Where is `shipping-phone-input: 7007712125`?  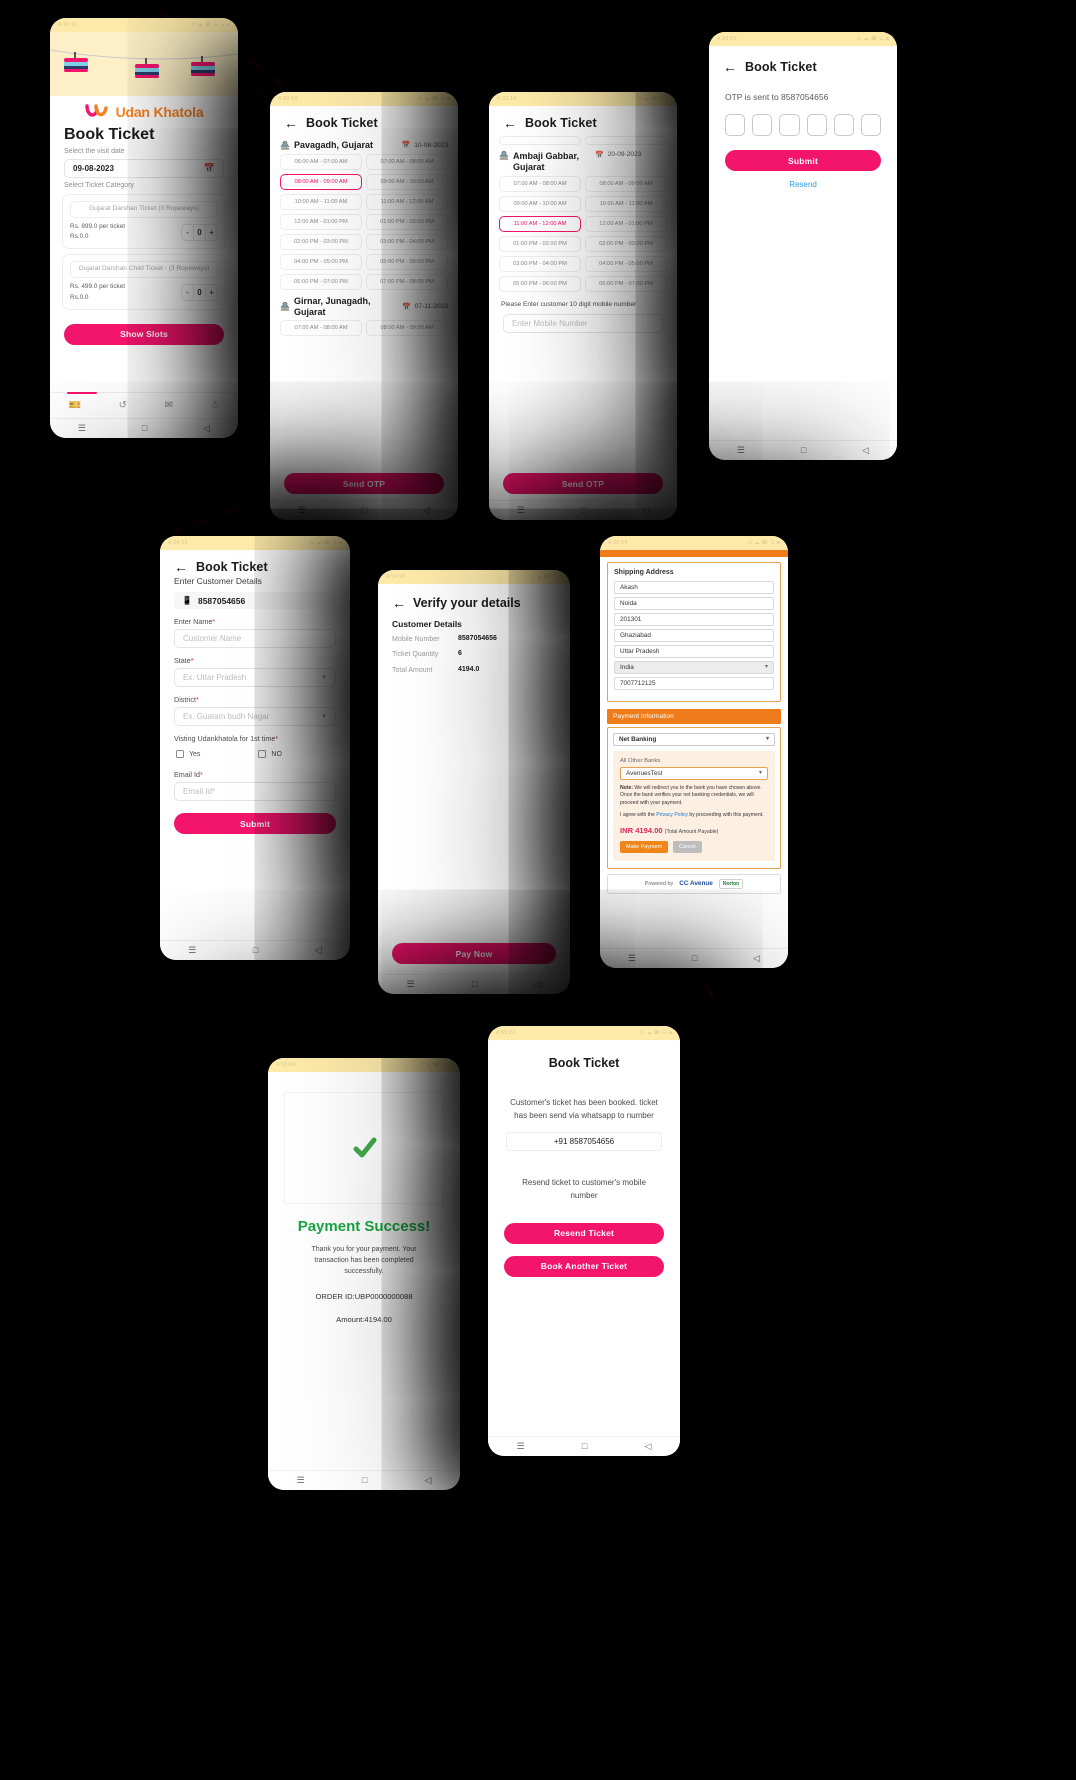 shipping-phone-input: 7007712125 is located at coordinates (694, 683).